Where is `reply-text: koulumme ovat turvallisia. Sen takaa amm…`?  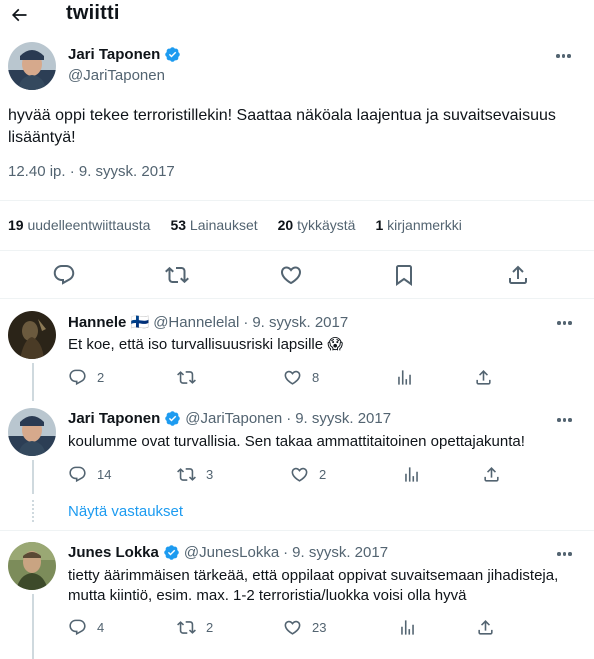 reply-text: koulumme ovat turvallisia. Sen takaa amm… is located at coordinates (296, 441).